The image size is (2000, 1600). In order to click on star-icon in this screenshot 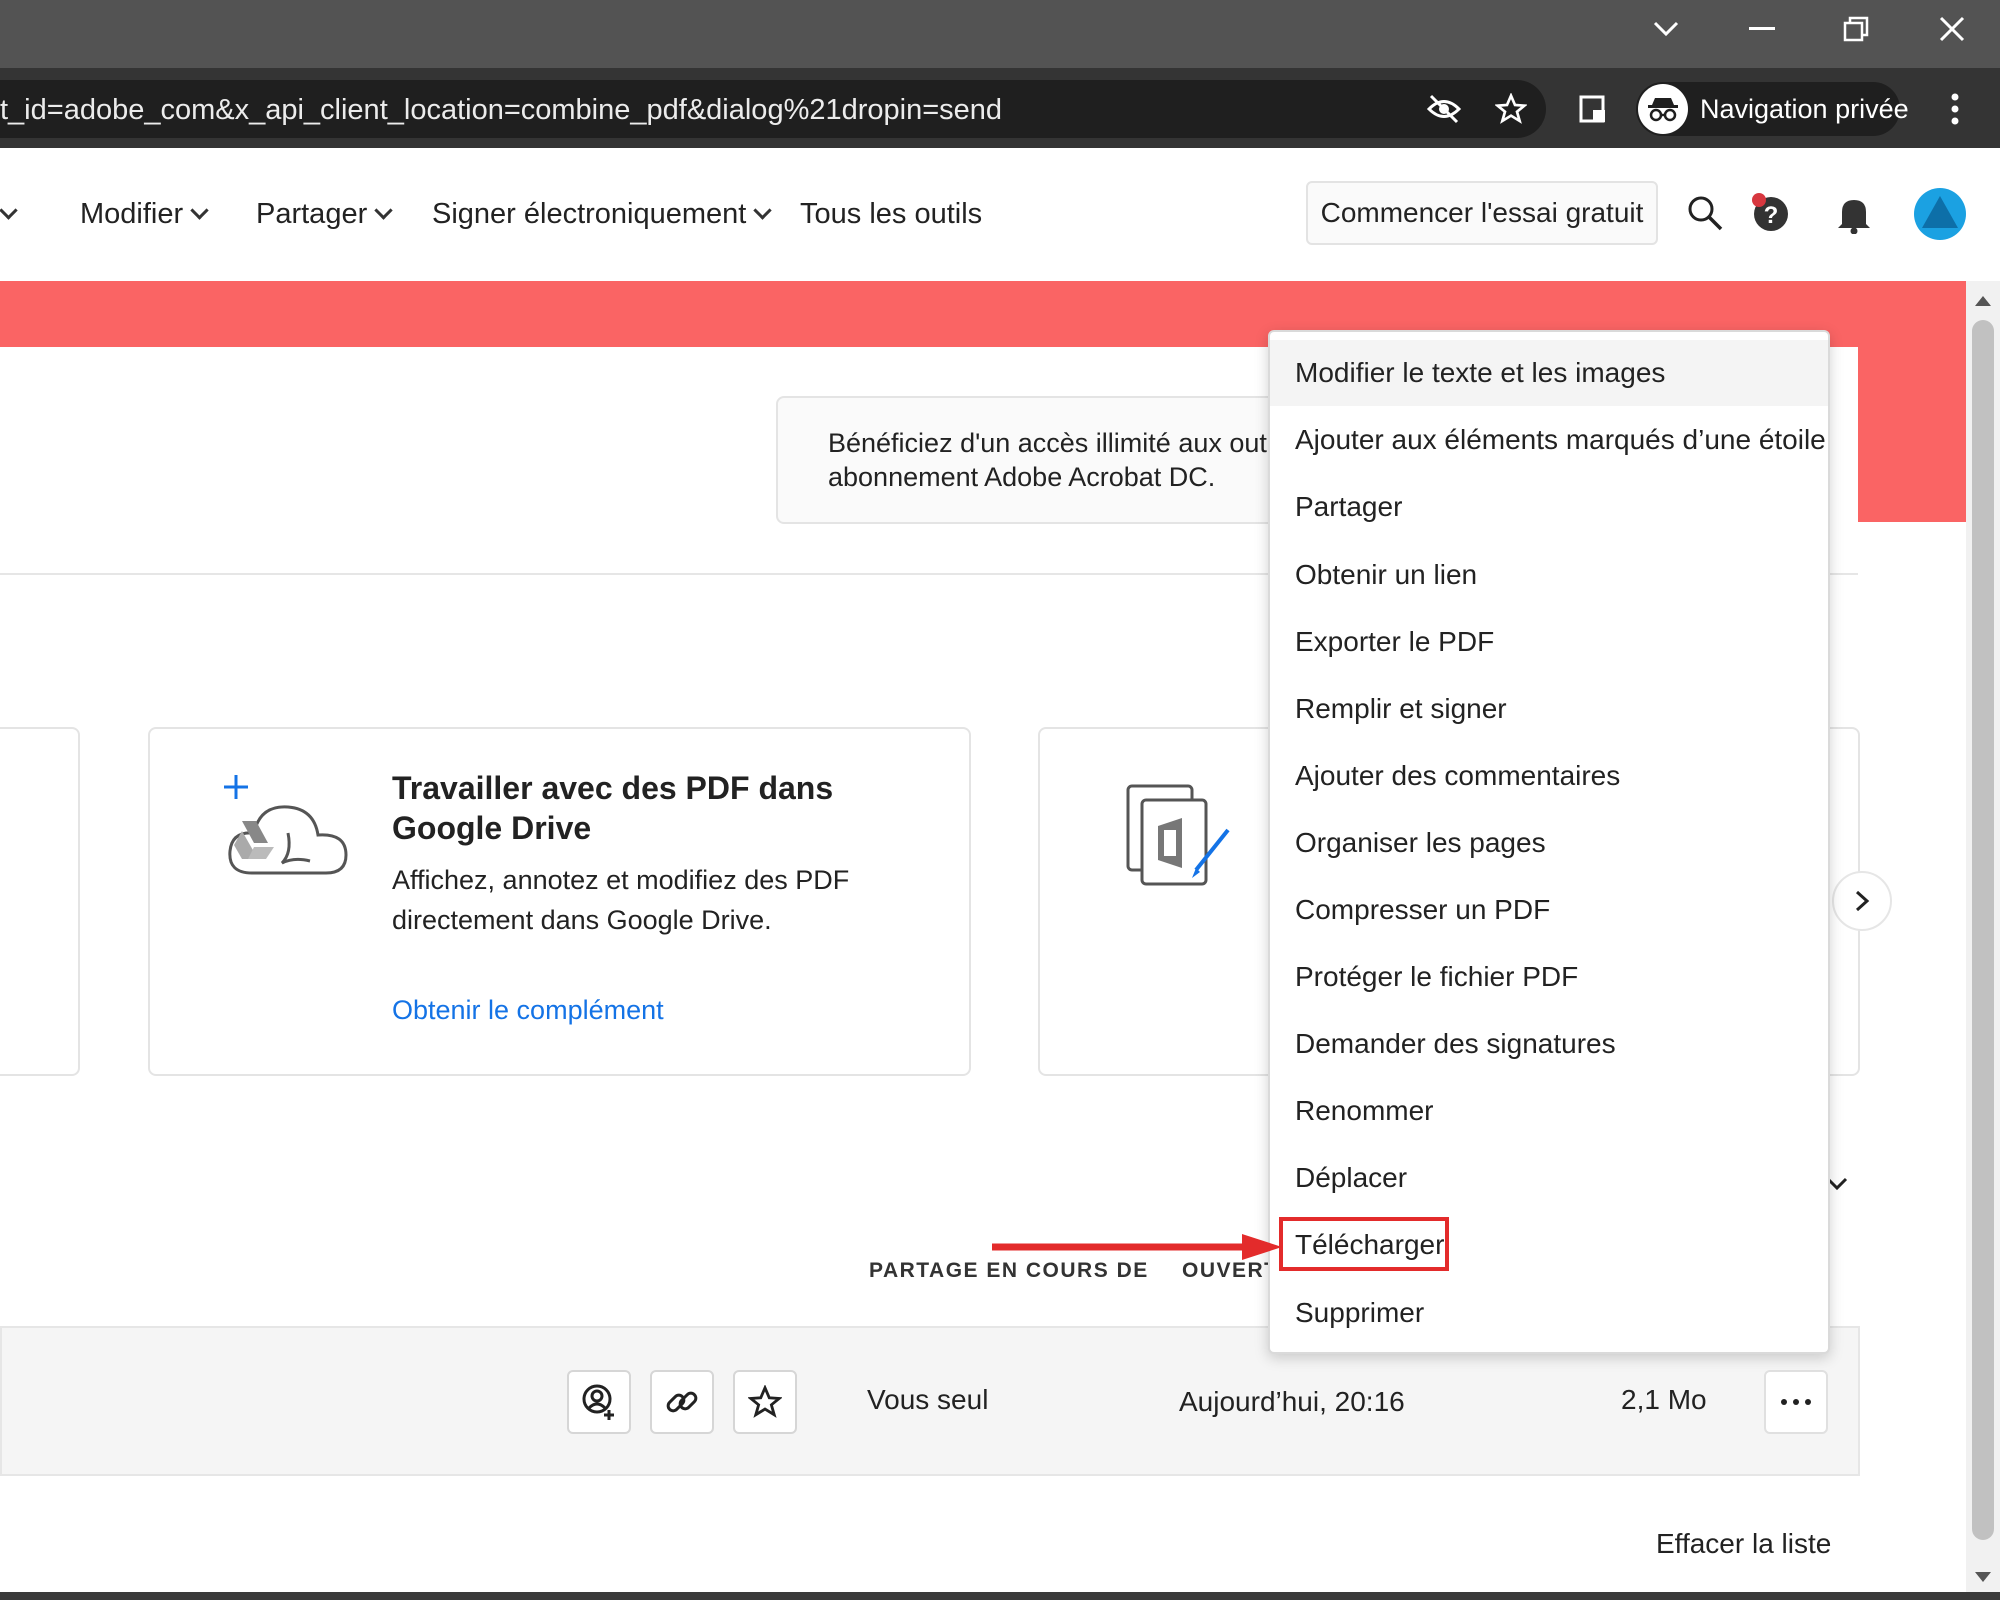, I will do `click(765, 1401)`.